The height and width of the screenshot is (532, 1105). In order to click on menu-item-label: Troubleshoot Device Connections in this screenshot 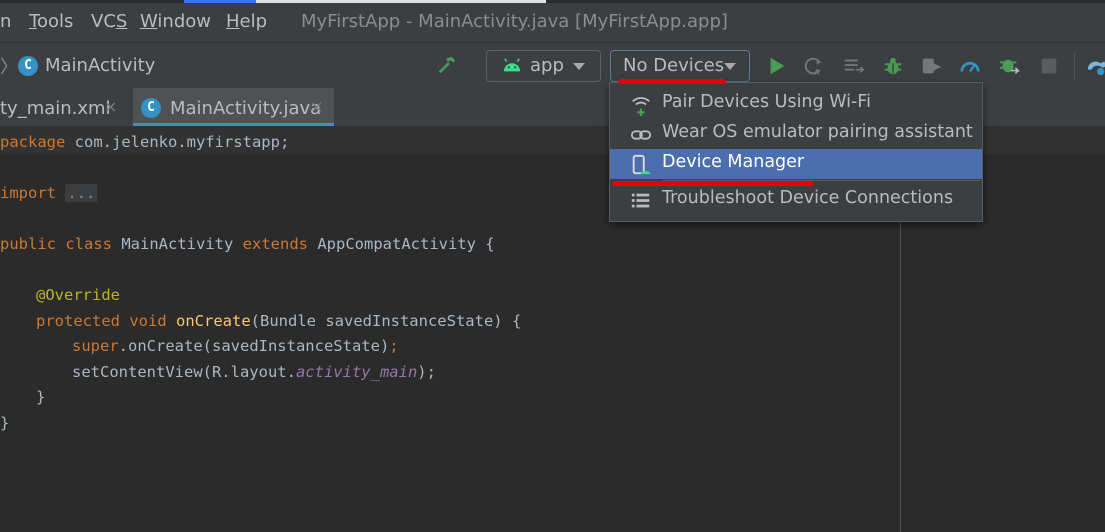, I will do `click(808, 198)`.